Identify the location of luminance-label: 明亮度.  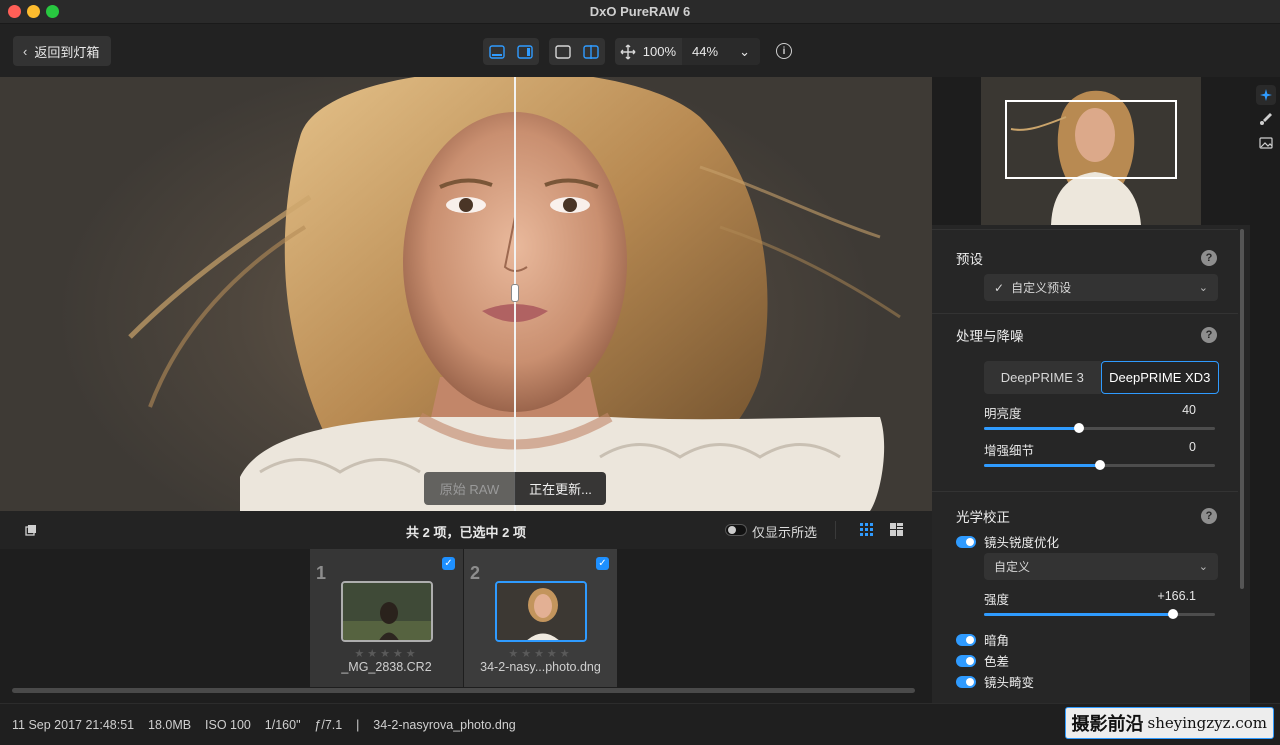
(1003, 414).